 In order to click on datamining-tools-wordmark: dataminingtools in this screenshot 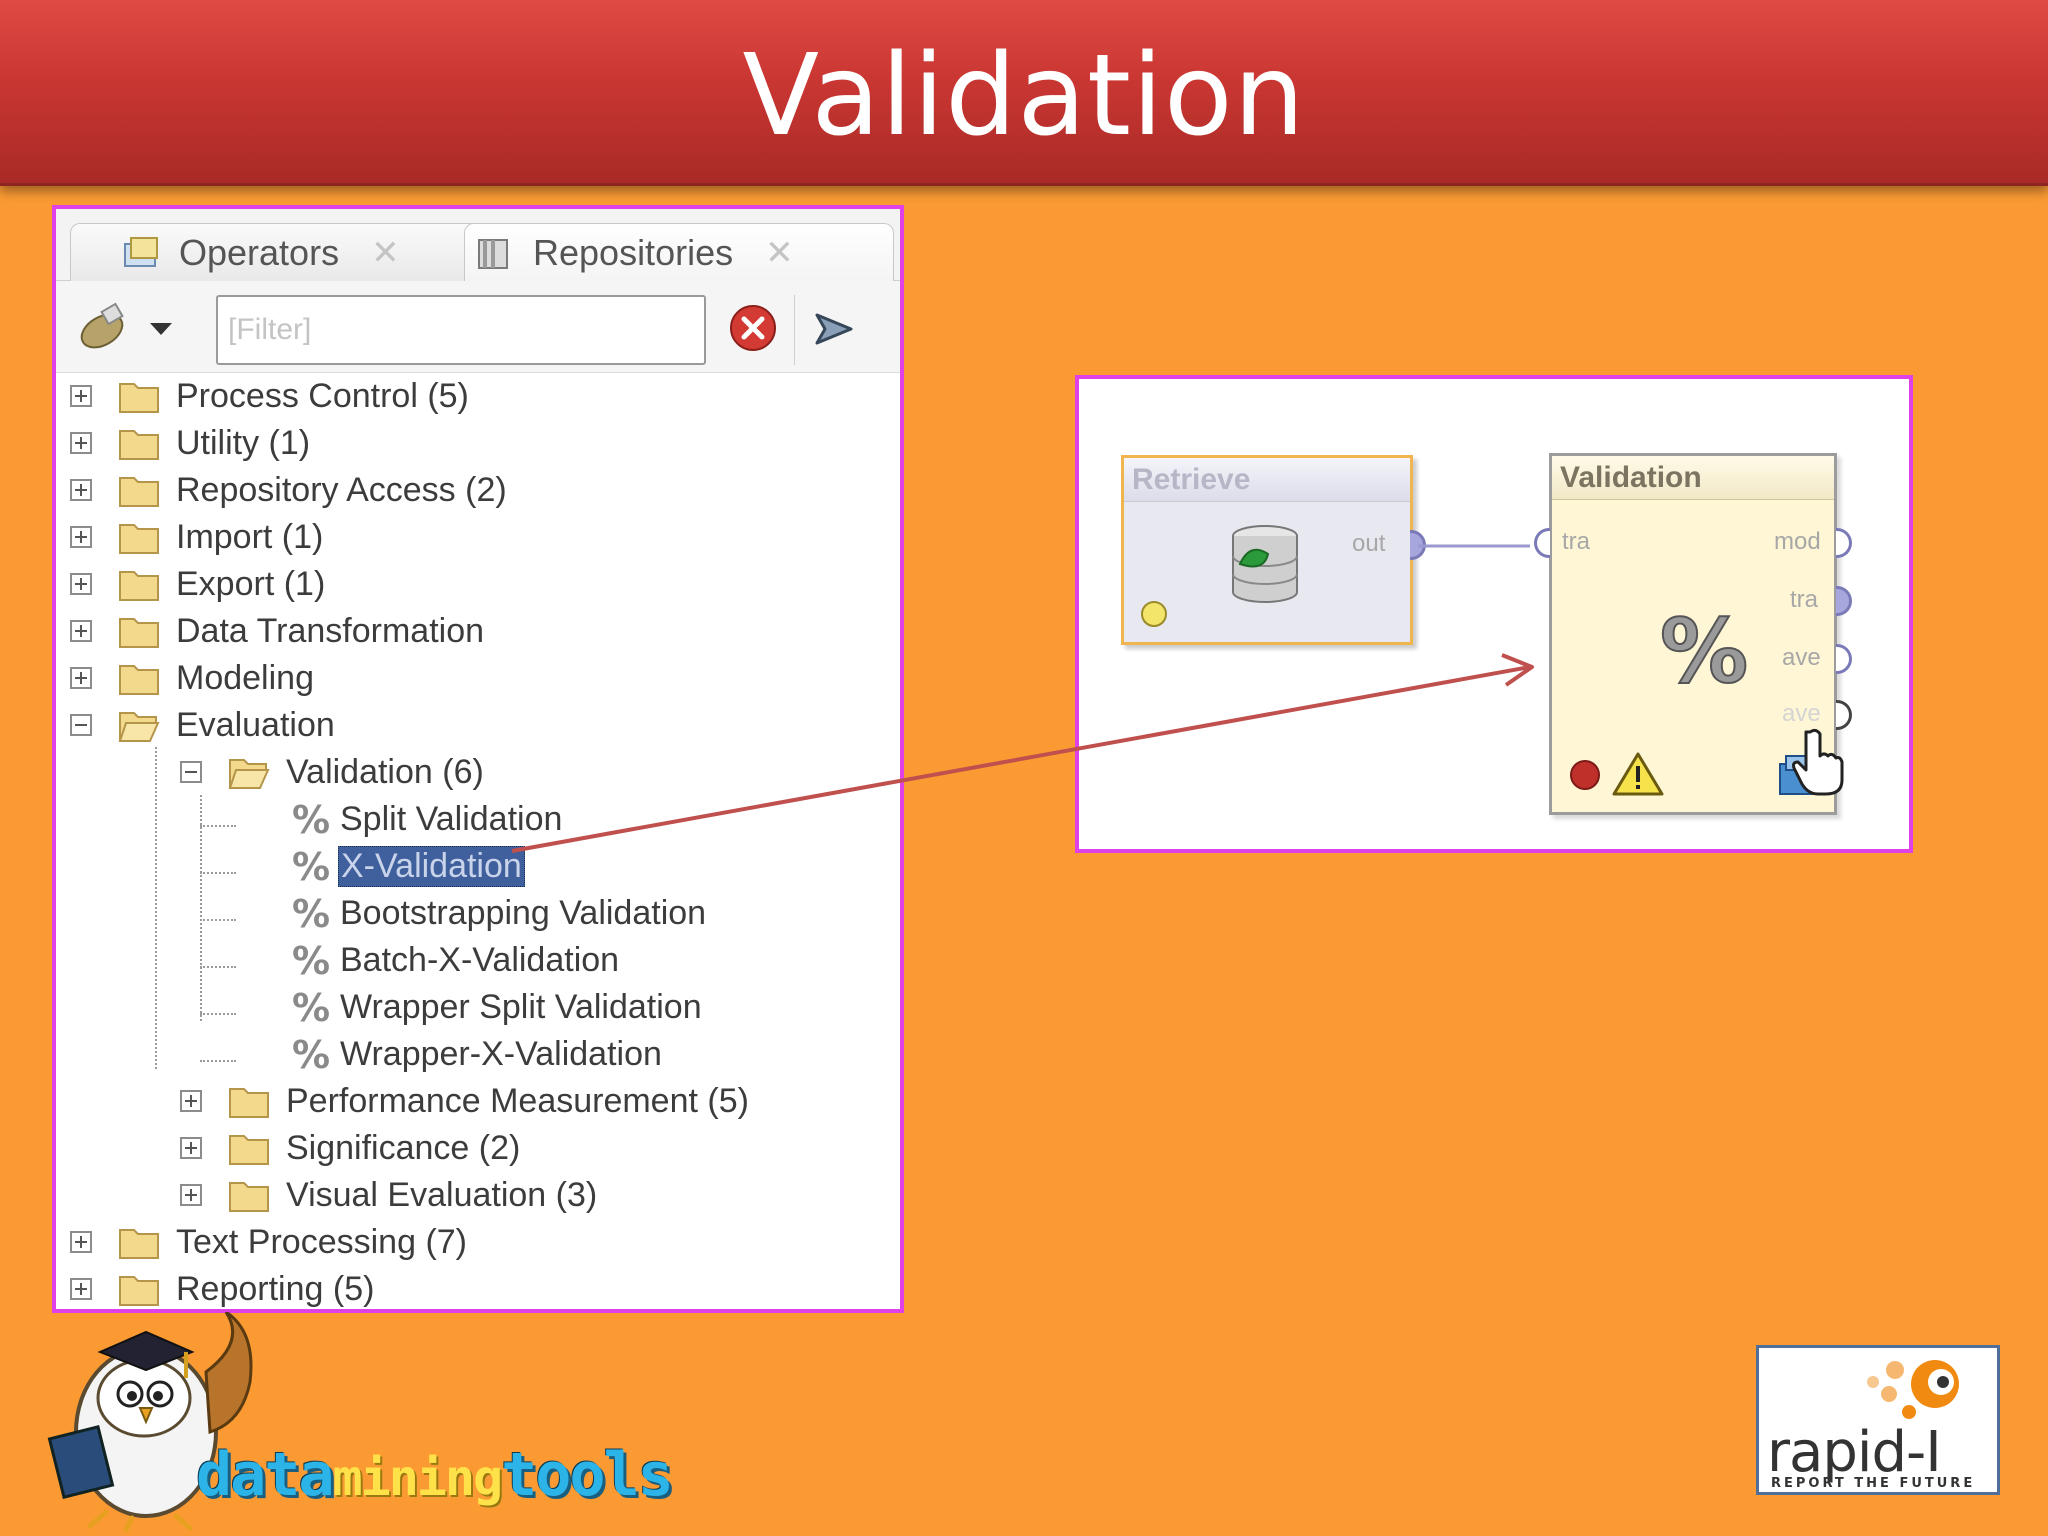, I will do `click(435, 1475)`.